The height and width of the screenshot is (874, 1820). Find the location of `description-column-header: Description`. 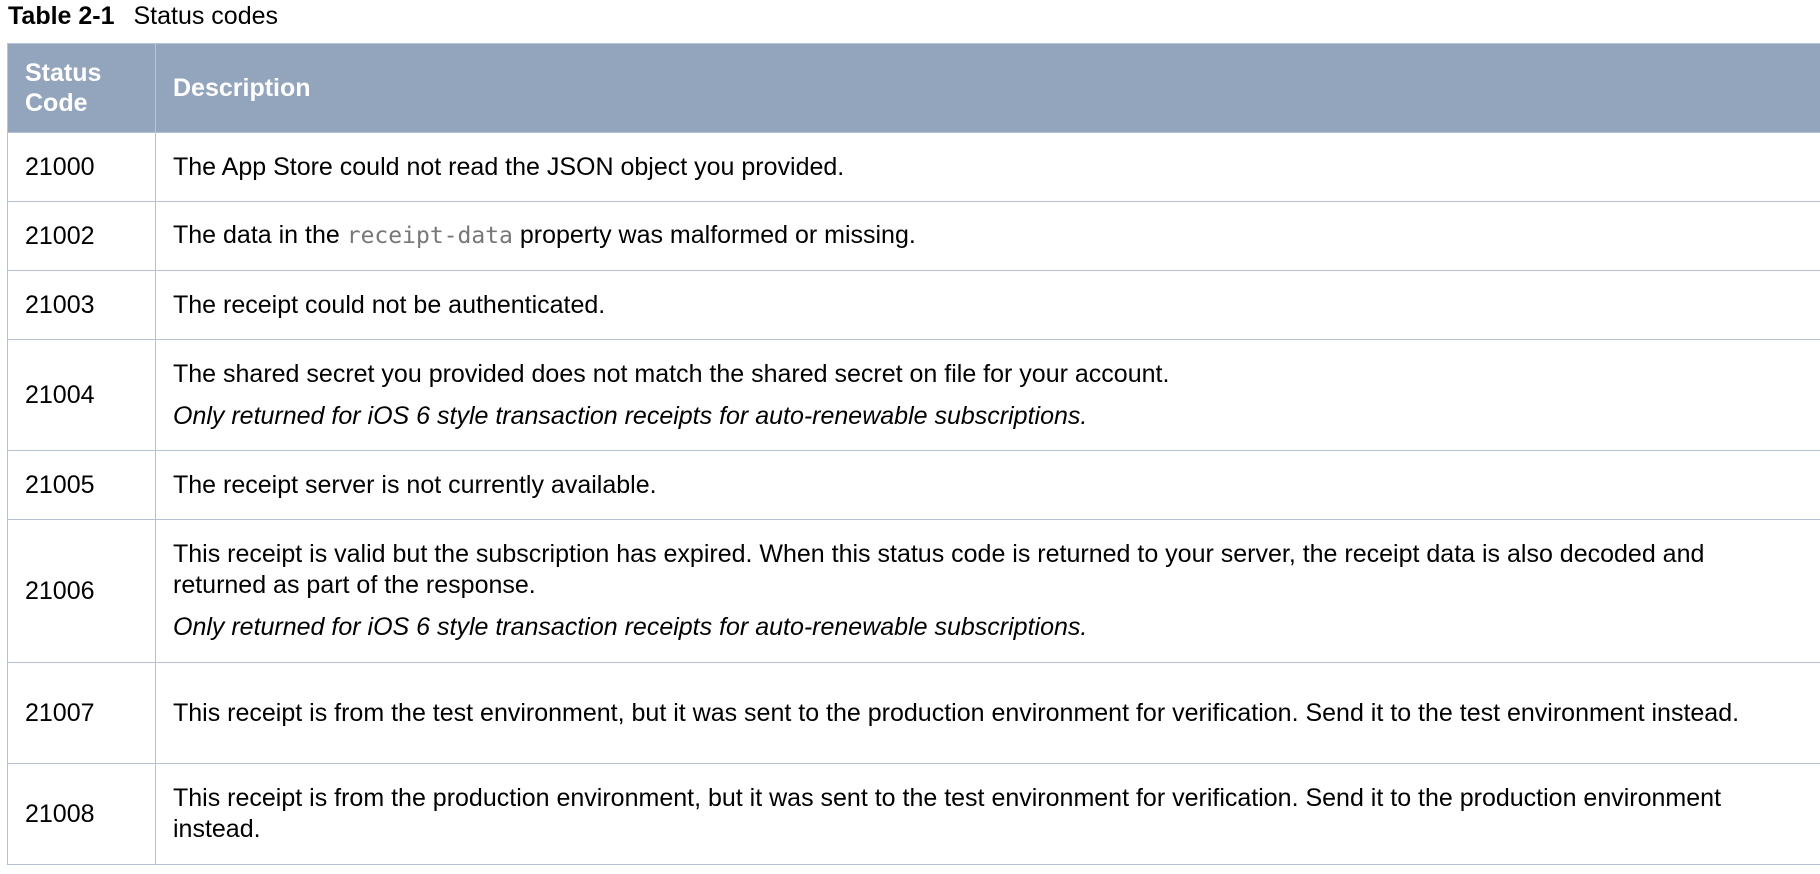

description-column-header: Description is located at coordinates (987, 88).